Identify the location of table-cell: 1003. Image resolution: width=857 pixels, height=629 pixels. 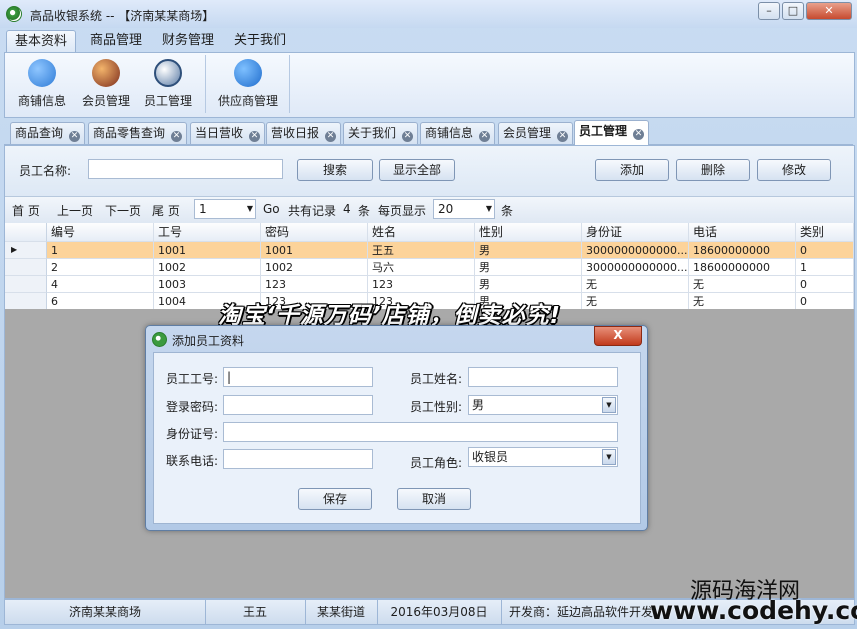
(207, 284).